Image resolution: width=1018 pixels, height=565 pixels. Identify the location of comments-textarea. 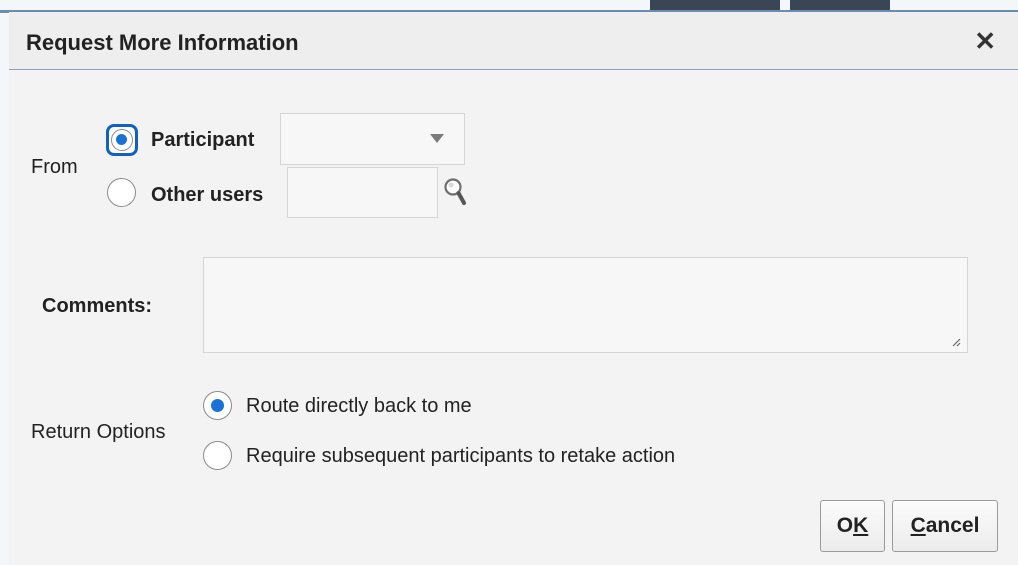
(585, 305).